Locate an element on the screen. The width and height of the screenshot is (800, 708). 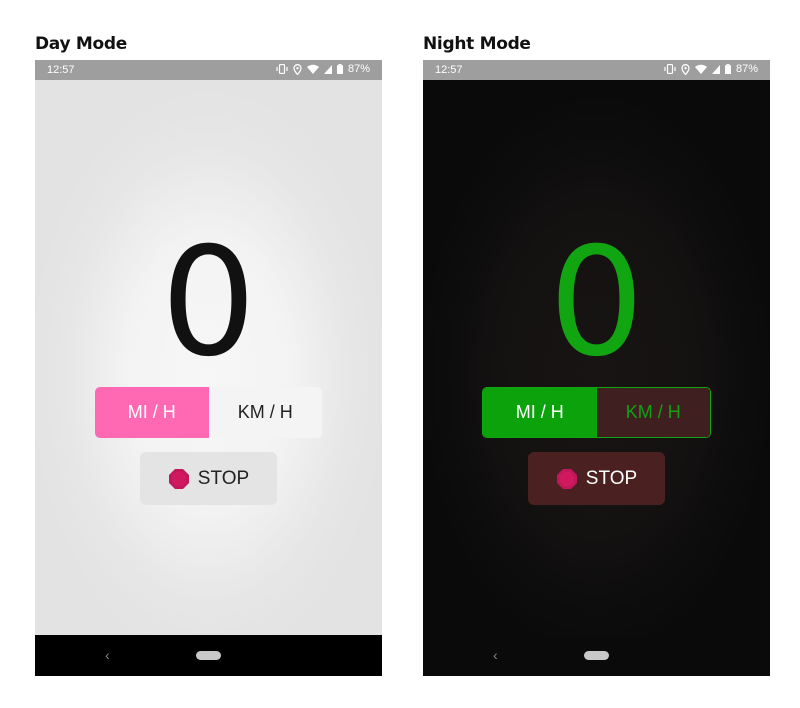
day-mode-caption: Day Mode is located at coordinates (81, 44).